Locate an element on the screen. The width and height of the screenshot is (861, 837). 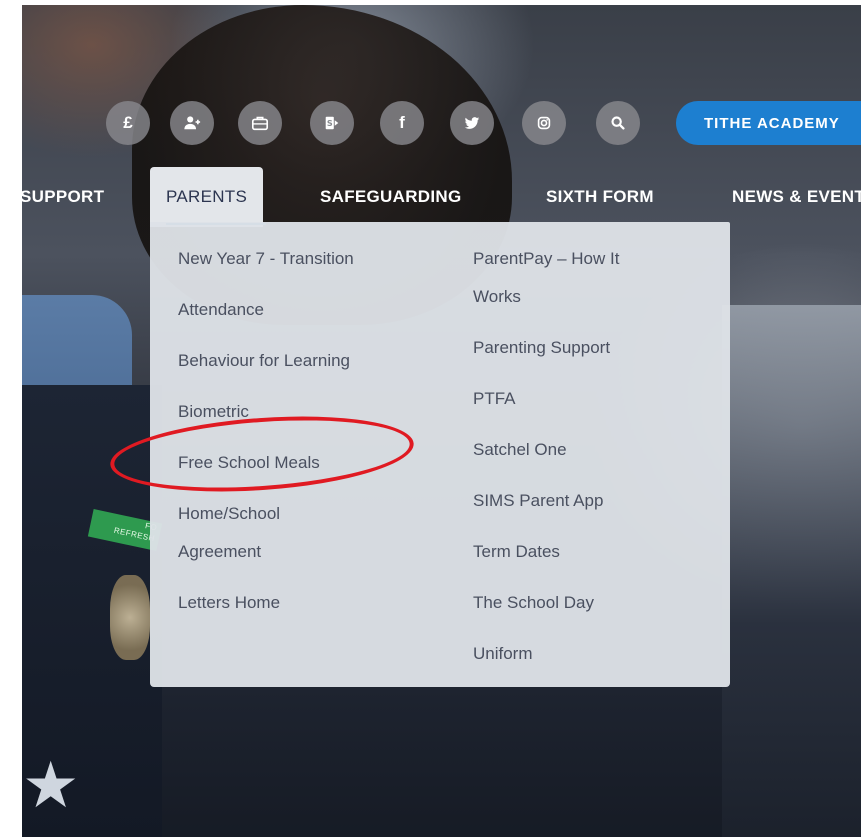
facebook-icon: f is located at coordinates (402, 123).